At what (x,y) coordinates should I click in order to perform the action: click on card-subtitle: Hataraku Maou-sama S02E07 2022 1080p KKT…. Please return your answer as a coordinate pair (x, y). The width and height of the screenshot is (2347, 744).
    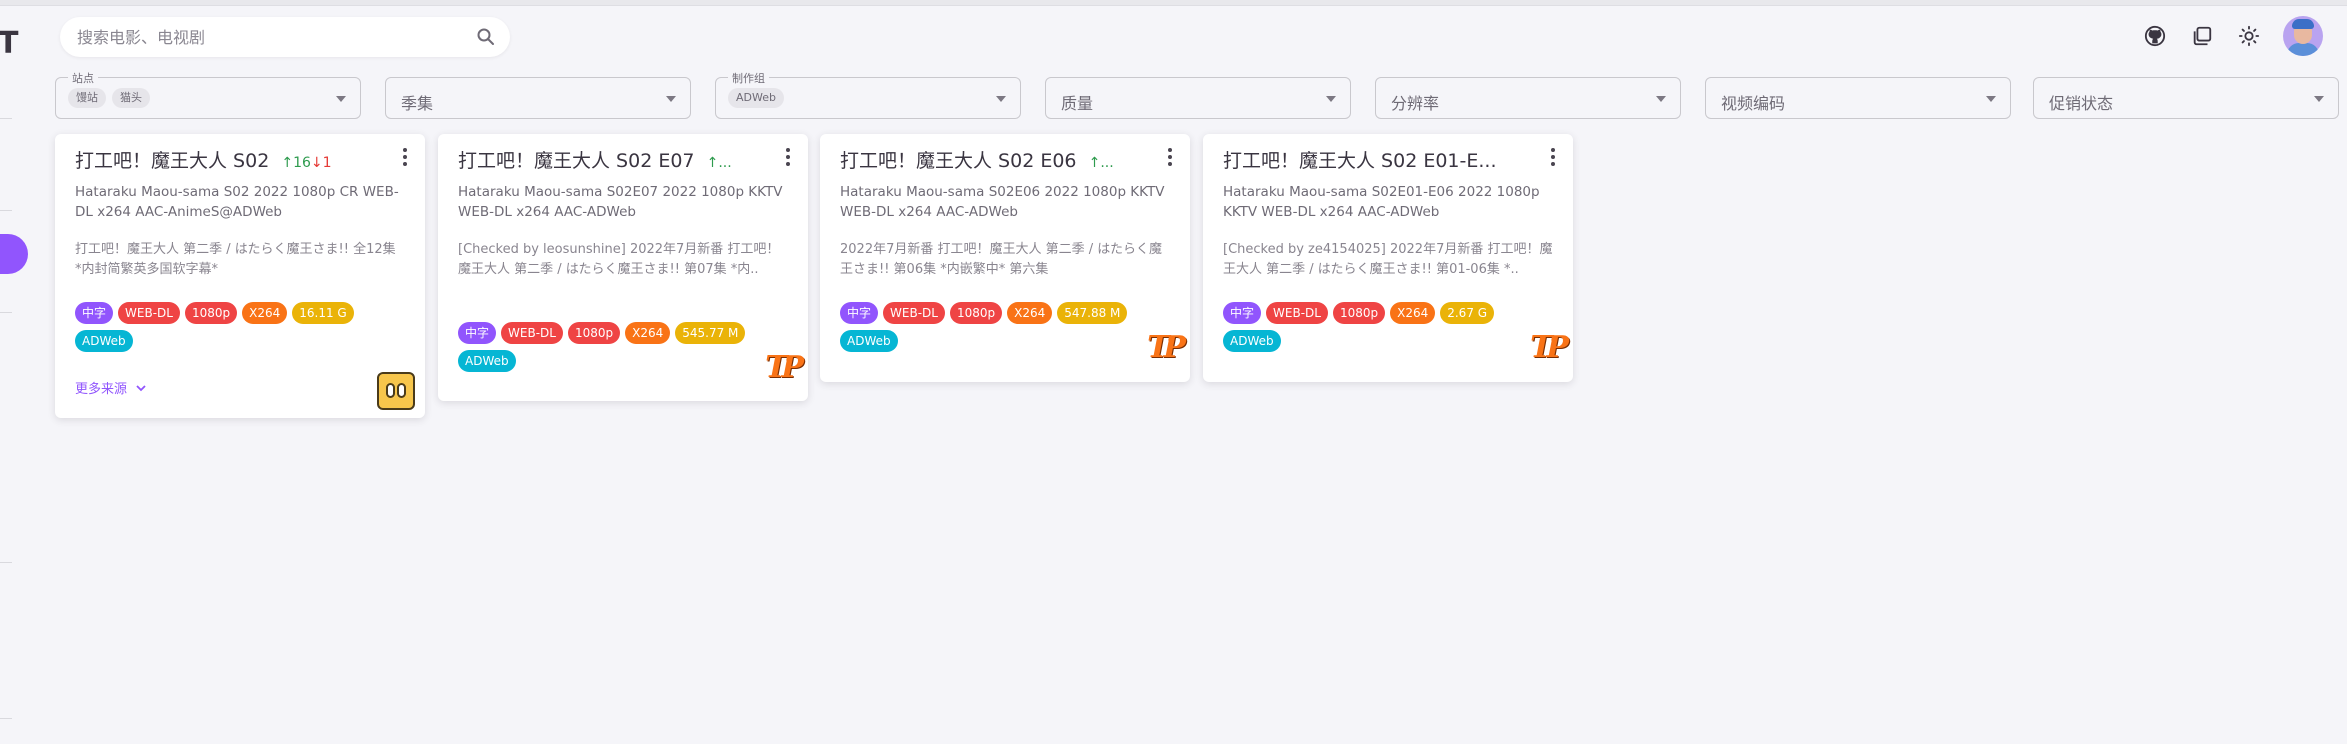
    Looking at the image, I should click on (620, 202).